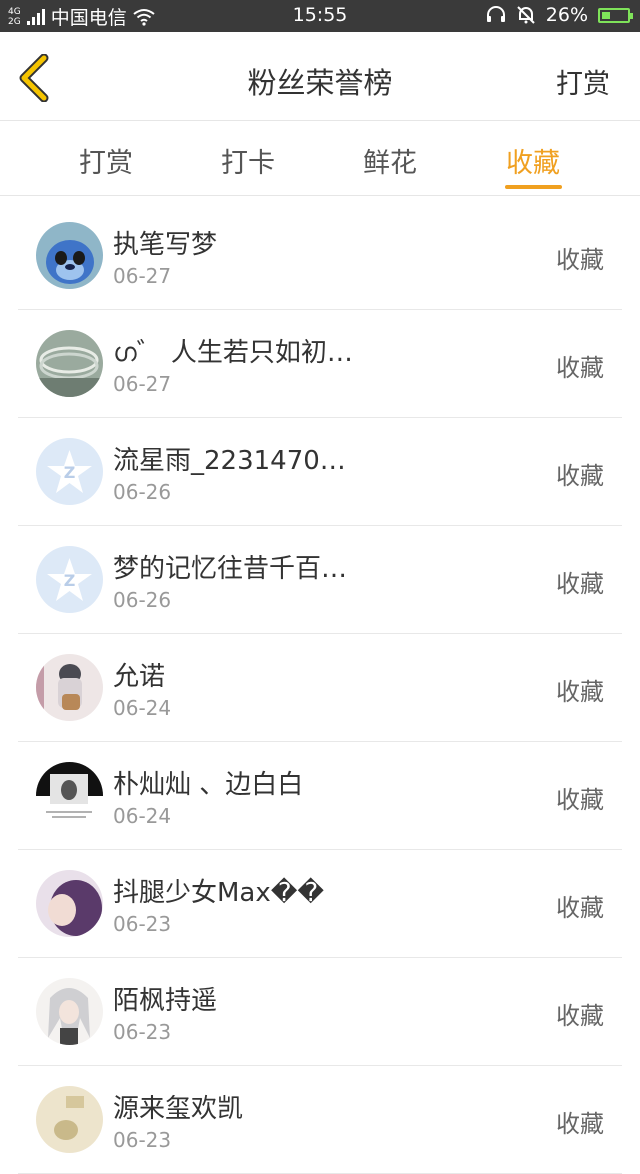 This screenshot has width=640, height=1174. What do you see at coordinates (320, 158) in the screenshot?
I see `tab-bar: 打赏 打卡 鲜花 收藏` at bounding box center [320, 158].